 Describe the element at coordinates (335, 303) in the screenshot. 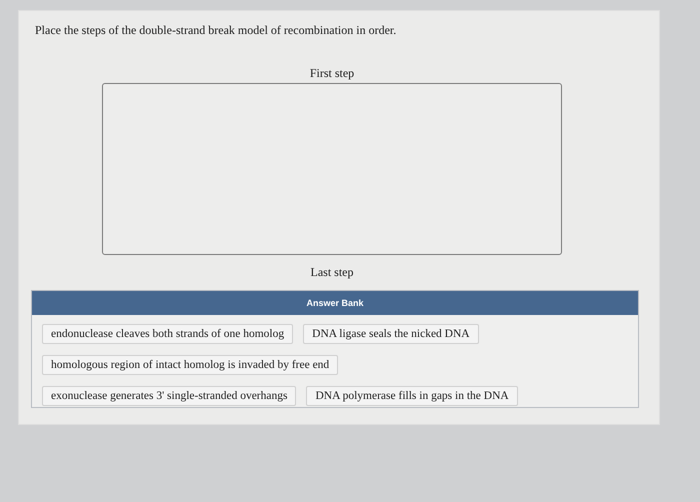

I see `answer-bank-header: Answer Bank` at that location.